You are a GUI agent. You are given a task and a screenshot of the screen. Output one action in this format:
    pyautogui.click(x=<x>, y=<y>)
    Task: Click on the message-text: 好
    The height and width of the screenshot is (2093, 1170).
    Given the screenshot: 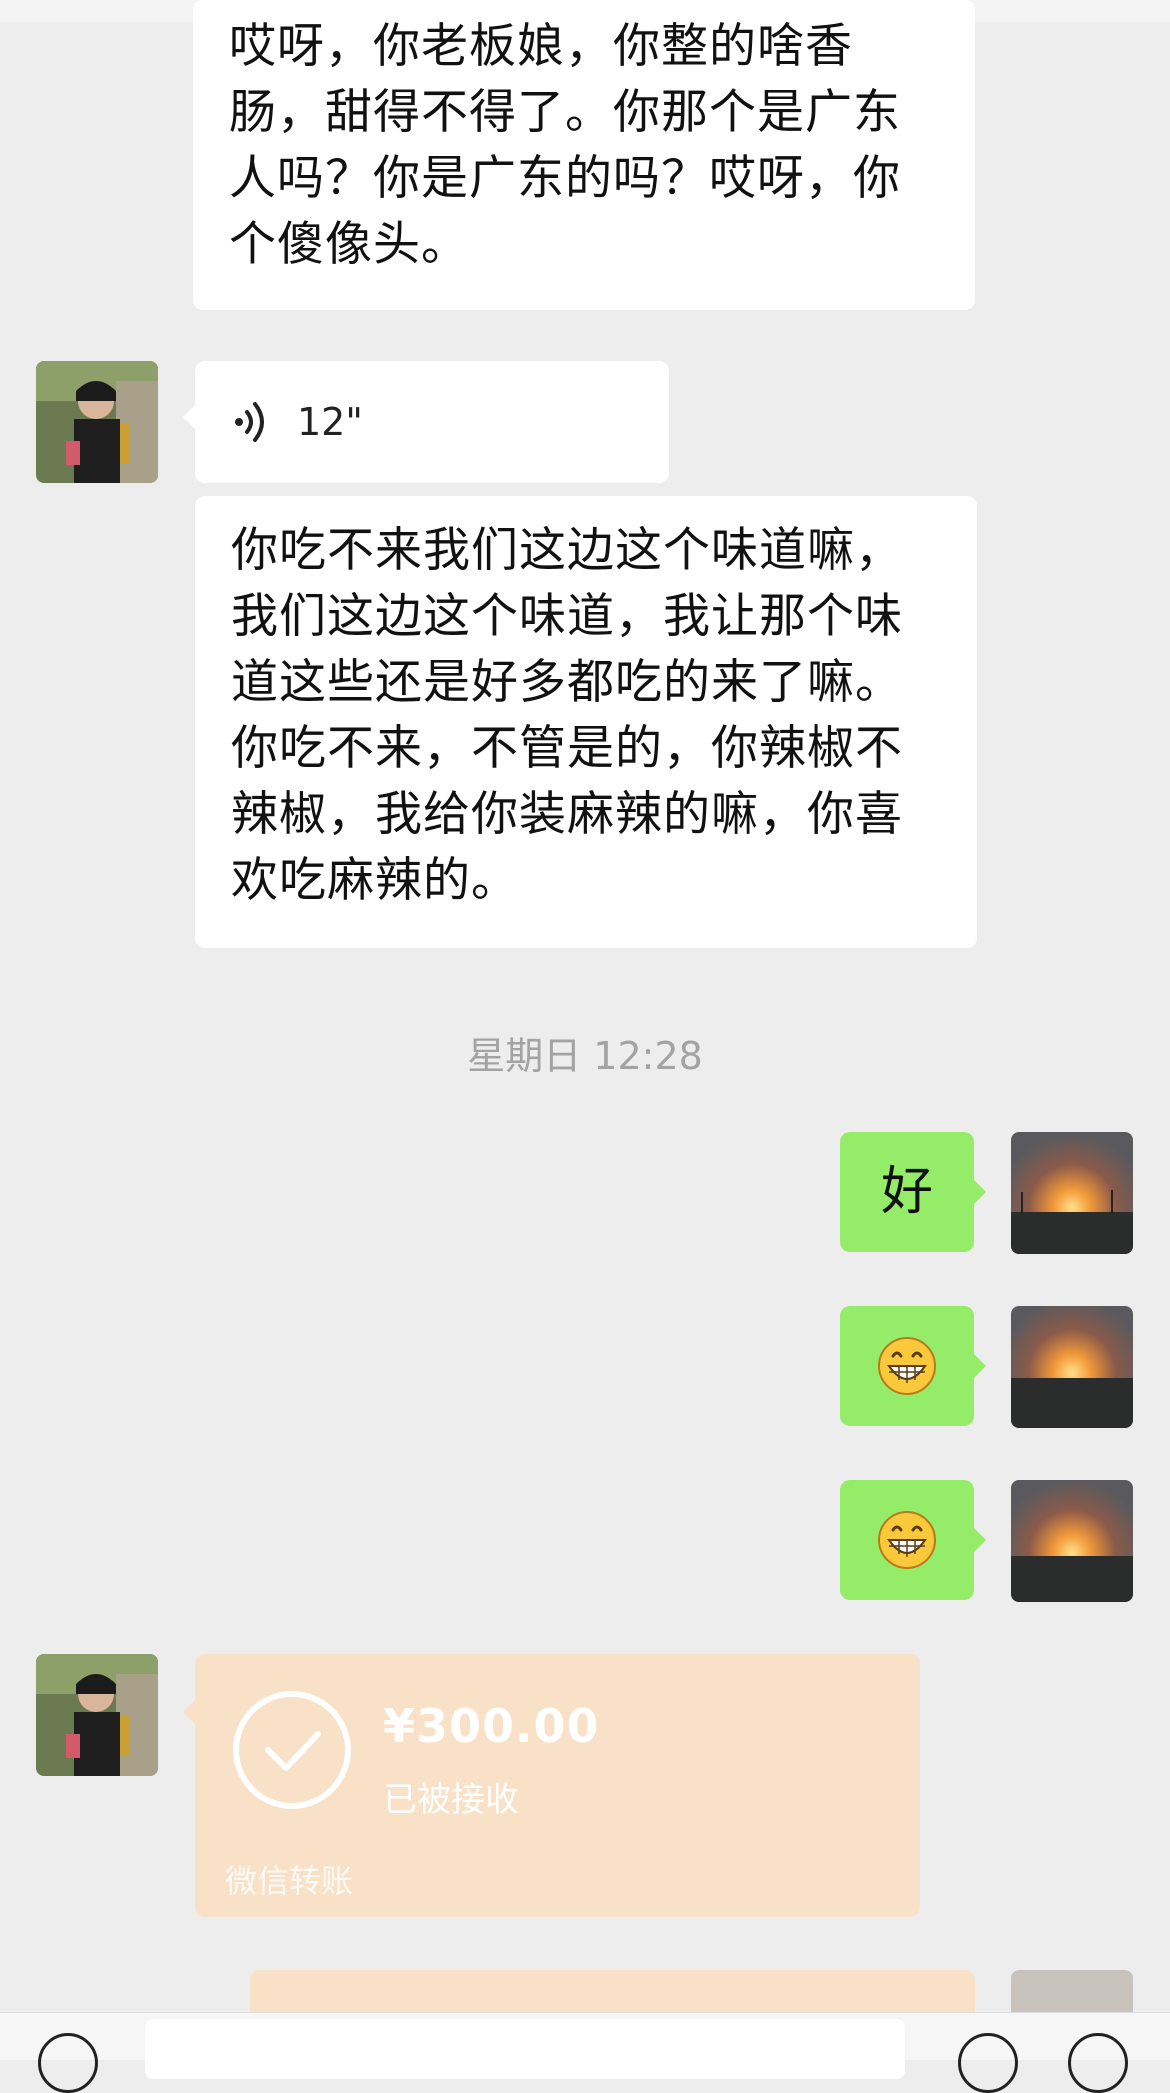 What is the action you would take?
    pyautogui.click(x=906, y=1192)
    